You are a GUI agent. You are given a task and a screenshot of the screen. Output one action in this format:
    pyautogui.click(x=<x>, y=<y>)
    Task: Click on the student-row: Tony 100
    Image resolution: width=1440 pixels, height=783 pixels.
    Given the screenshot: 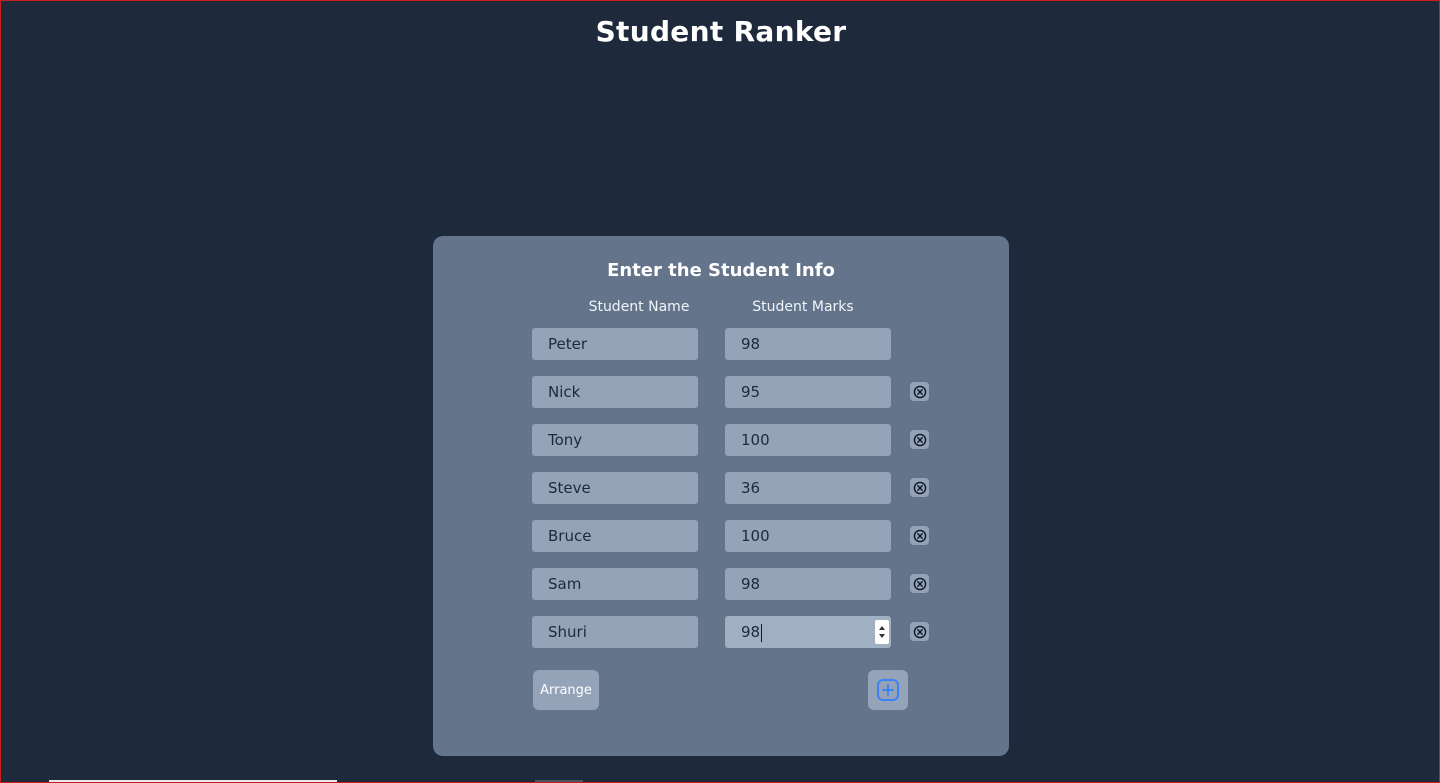 What is the action you would take?
    pyautogui.click(x=721, y=440)
    